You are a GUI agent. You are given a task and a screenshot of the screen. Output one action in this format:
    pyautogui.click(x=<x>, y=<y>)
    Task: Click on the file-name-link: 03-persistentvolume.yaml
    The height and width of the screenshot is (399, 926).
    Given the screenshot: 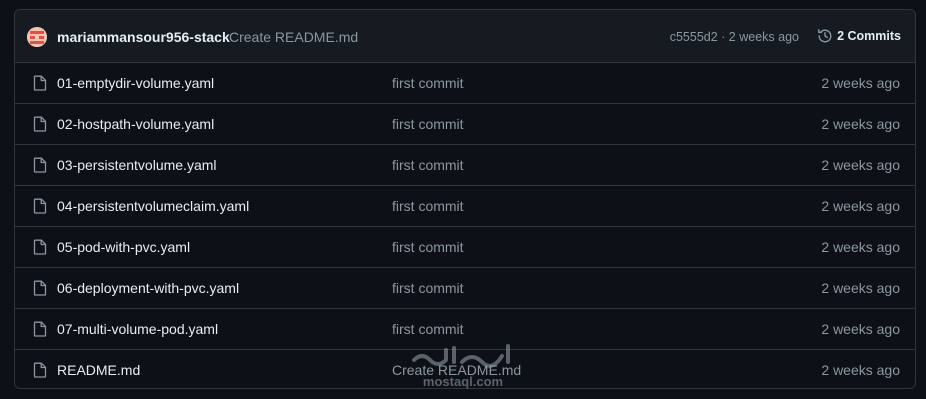 What is the action you would take?
    pyautogui.click(x=137, y=165)
    